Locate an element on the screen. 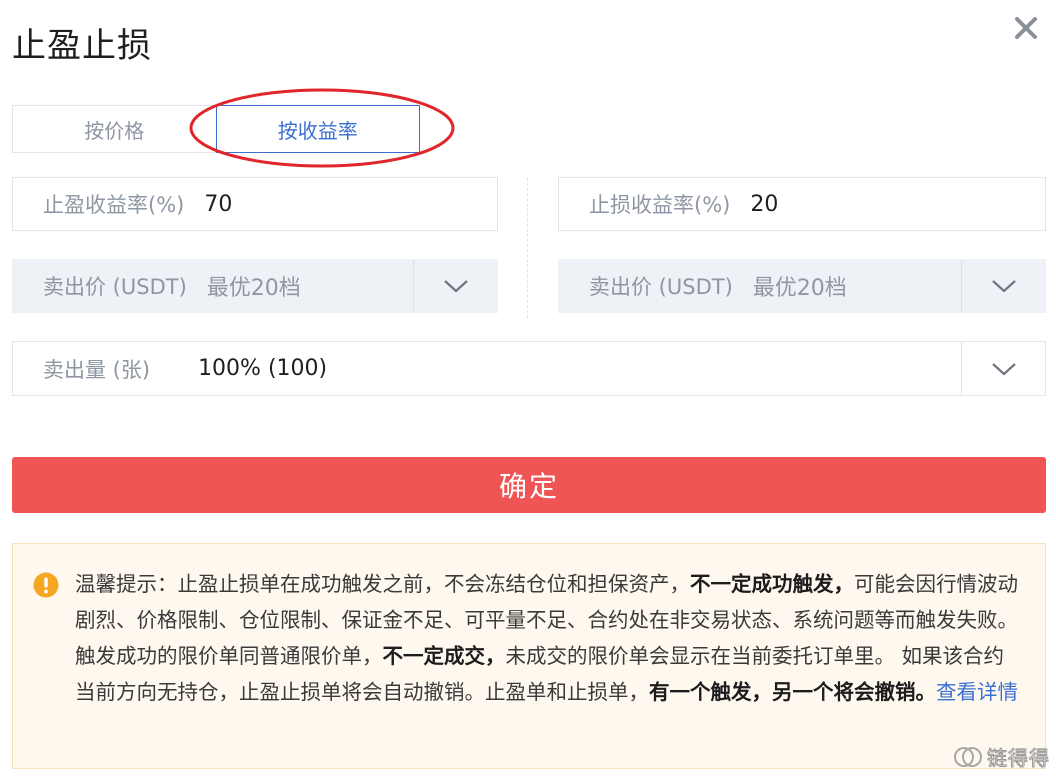  take-profit-rate-label: 止盈收益率(%) is located at coordinates (114, 205).